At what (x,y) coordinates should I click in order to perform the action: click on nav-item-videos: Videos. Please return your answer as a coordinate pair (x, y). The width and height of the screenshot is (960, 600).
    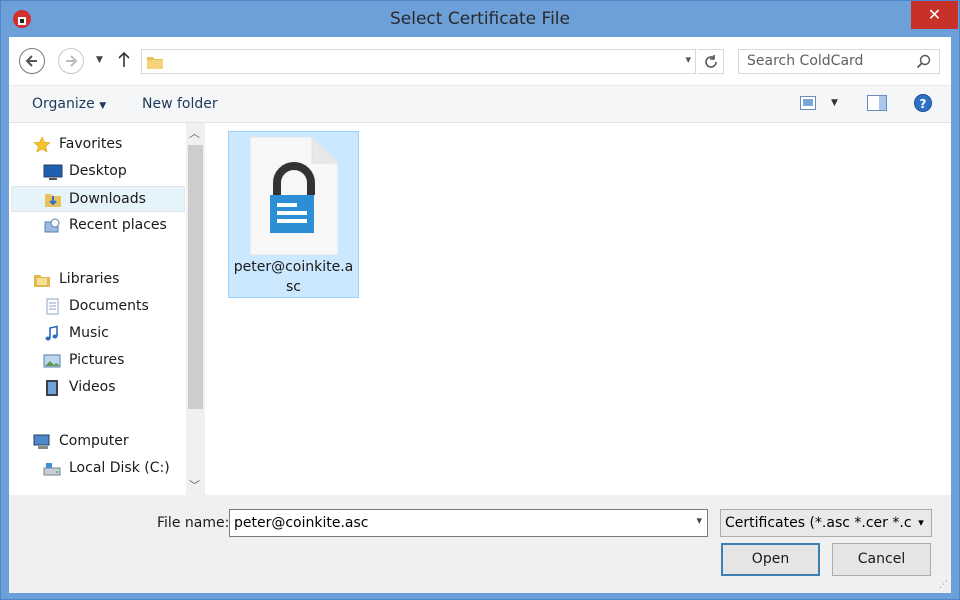
    Looking at the image, I should click on (98, 388).